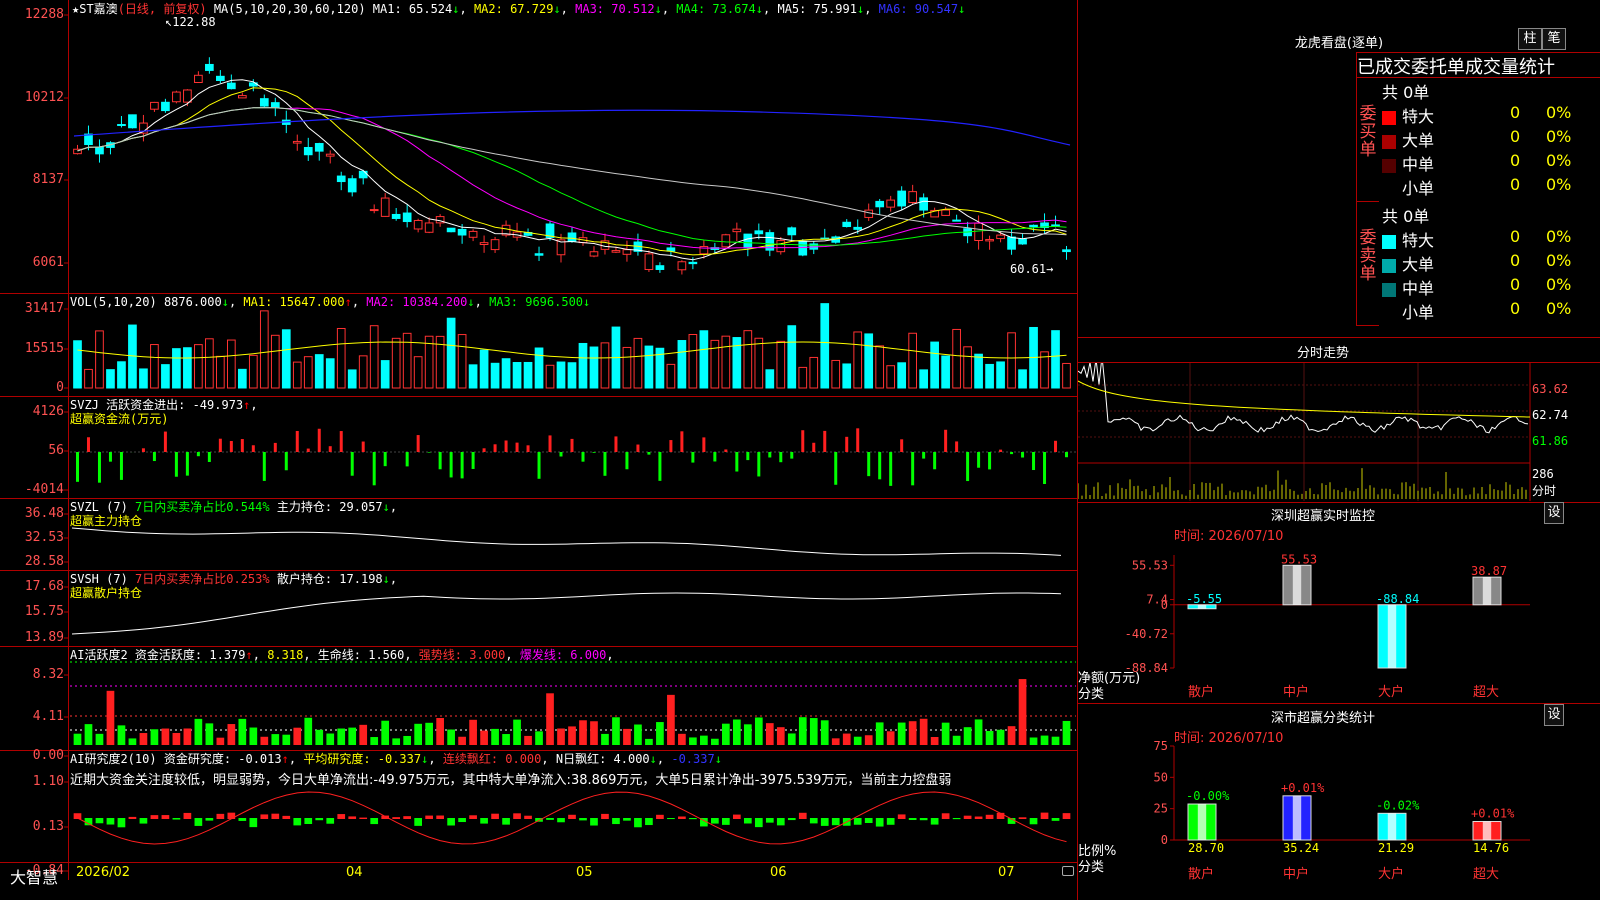 The height and width of the screenshot is (900, 1600). What do you see at coordinates (1389, 241) in the screenshot?
I see `color-swatch` at bounding box center [1389, 241].